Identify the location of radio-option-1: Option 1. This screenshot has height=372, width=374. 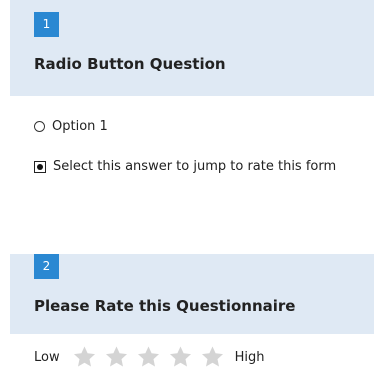
(71, 126).